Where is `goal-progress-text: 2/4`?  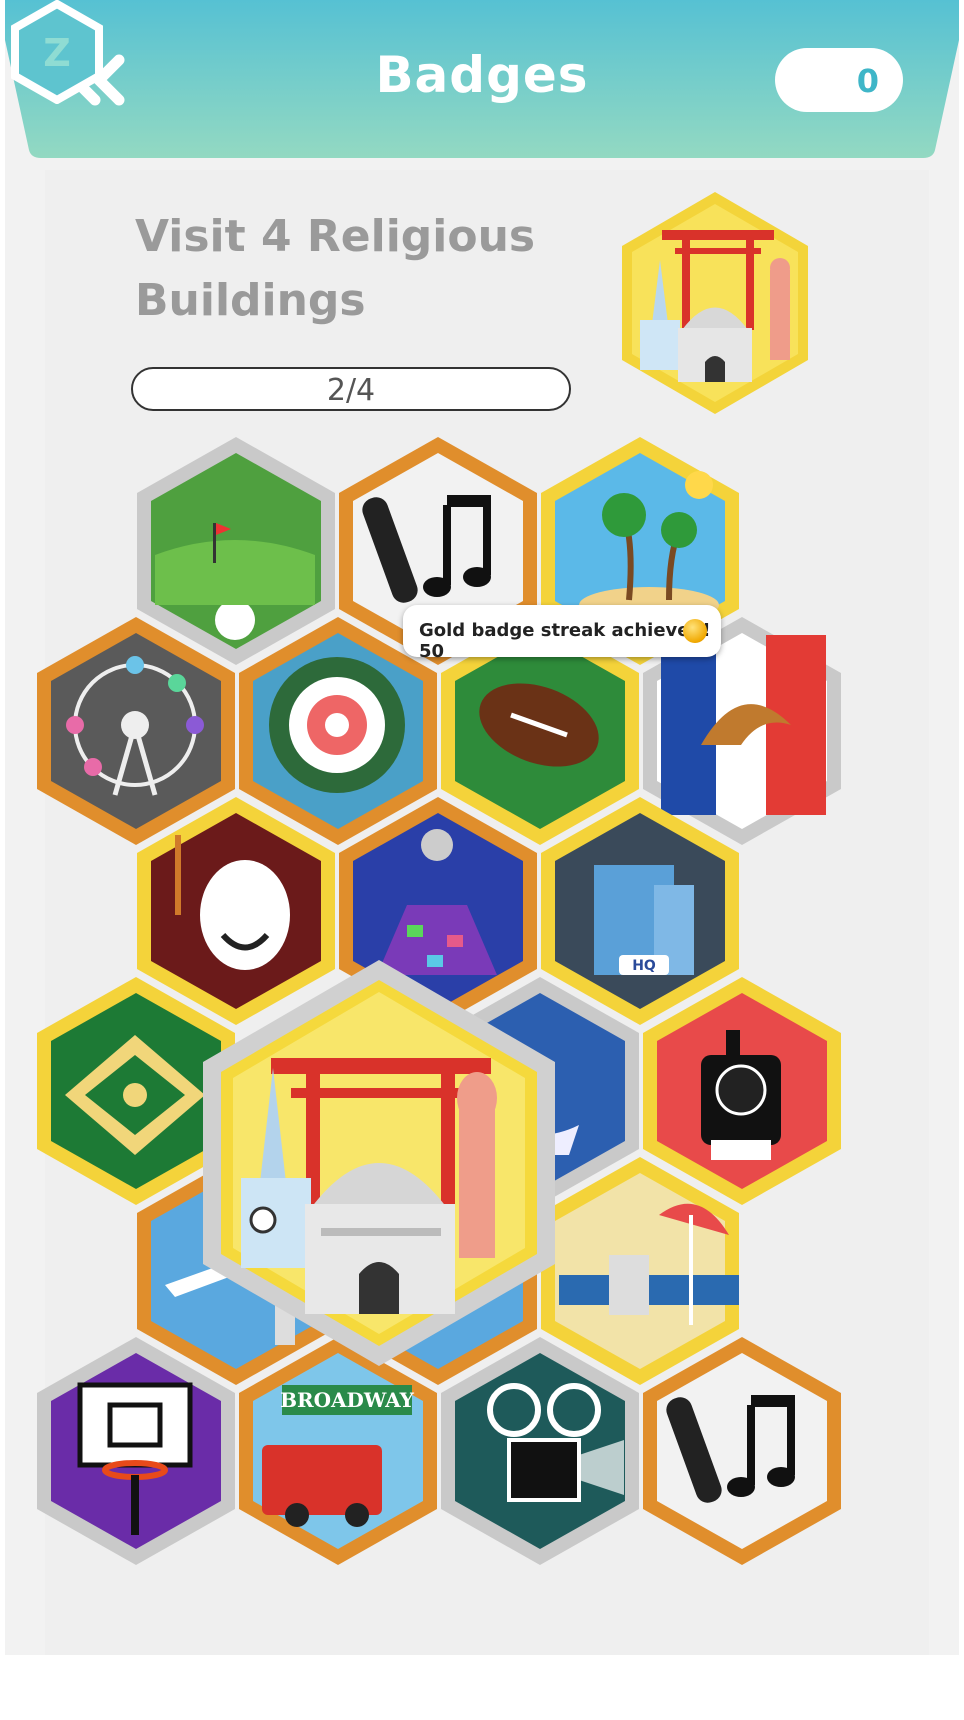
goal-progress-text: 2/4 is located at coordinates (351, 390).